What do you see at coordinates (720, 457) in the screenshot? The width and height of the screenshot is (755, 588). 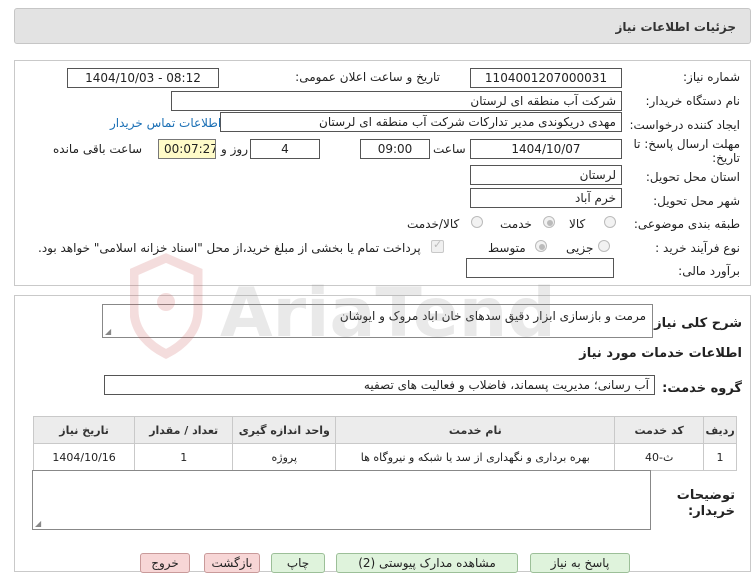 I see `cell-row: 1` at bounding box center [720, 457].